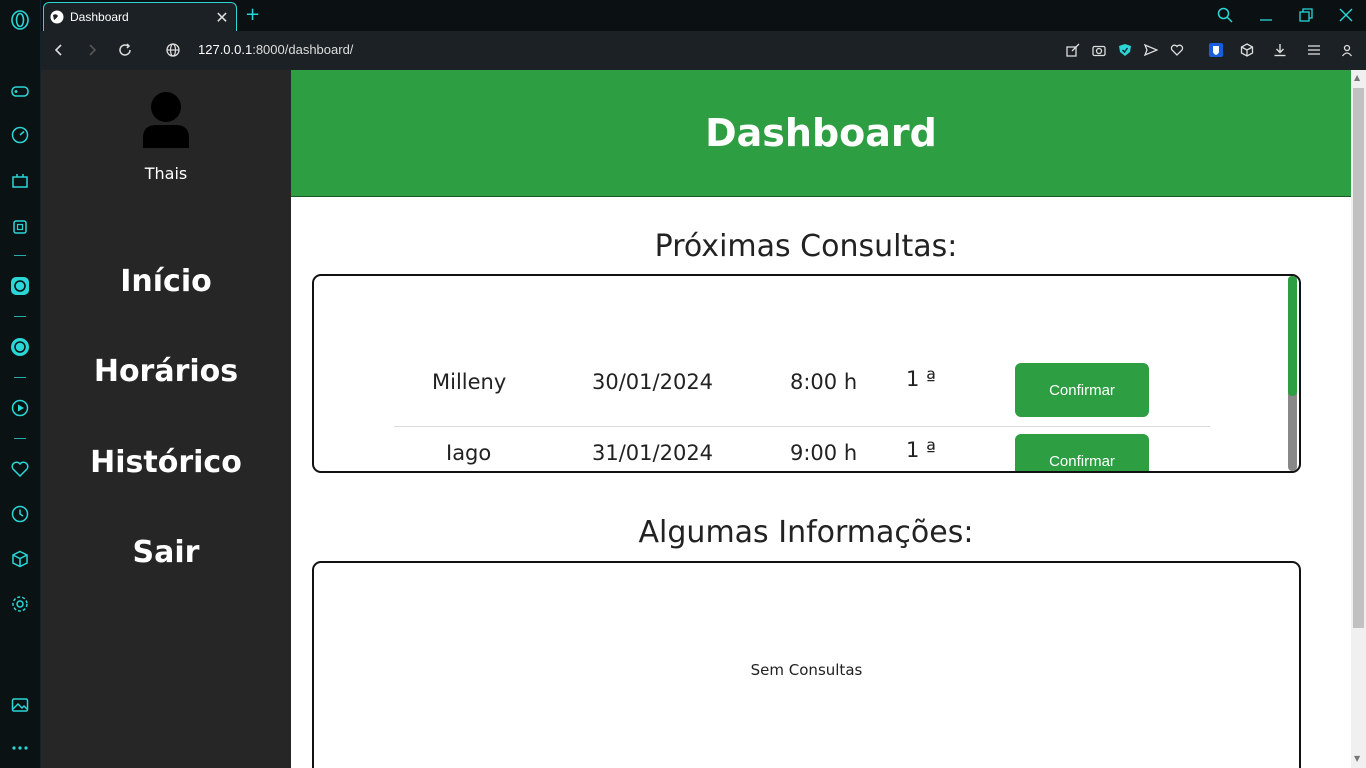 This screenshot has width=1366, height=768. I want to click on row-divider, so click(802, 426).